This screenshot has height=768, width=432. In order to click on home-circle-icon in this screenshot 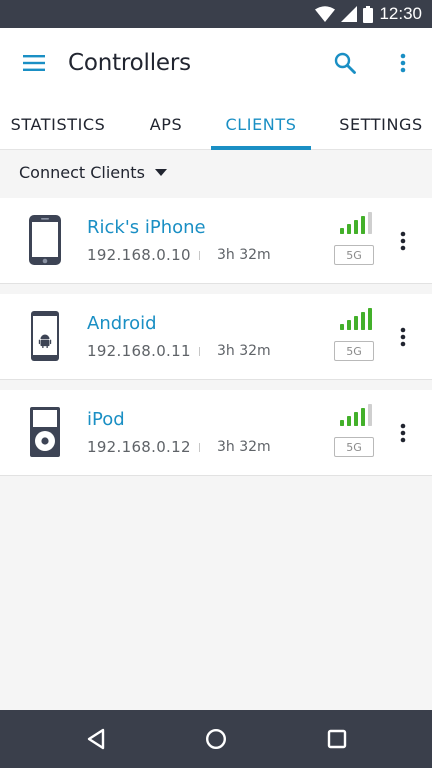, I will do `click(216, 739)`.